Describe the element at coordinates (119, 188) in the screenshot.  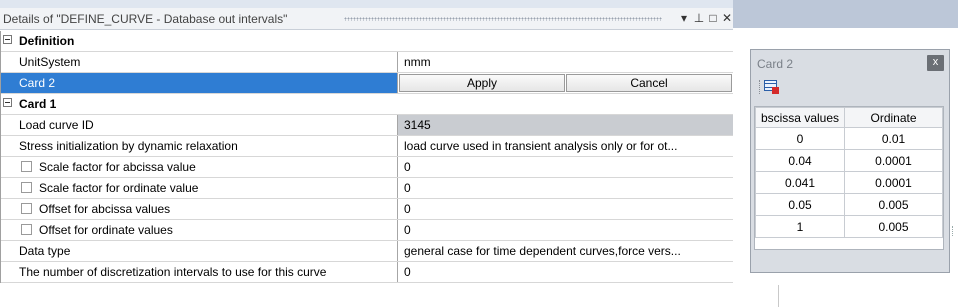
I see `property-label: Scale factor for ordinate value` at that location.